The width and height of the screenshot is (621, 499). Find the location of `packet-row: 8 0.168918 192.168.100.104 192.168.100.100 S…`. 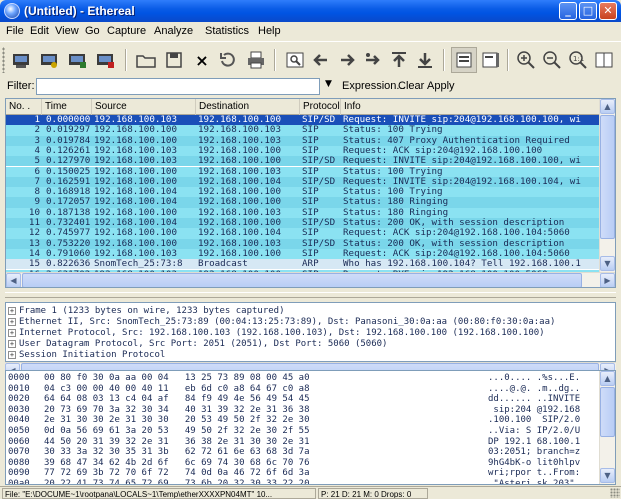

packet-row: 8 0.168918 192.168.100.104 192.168.100.100 S… is located at coordinates (303, 192).